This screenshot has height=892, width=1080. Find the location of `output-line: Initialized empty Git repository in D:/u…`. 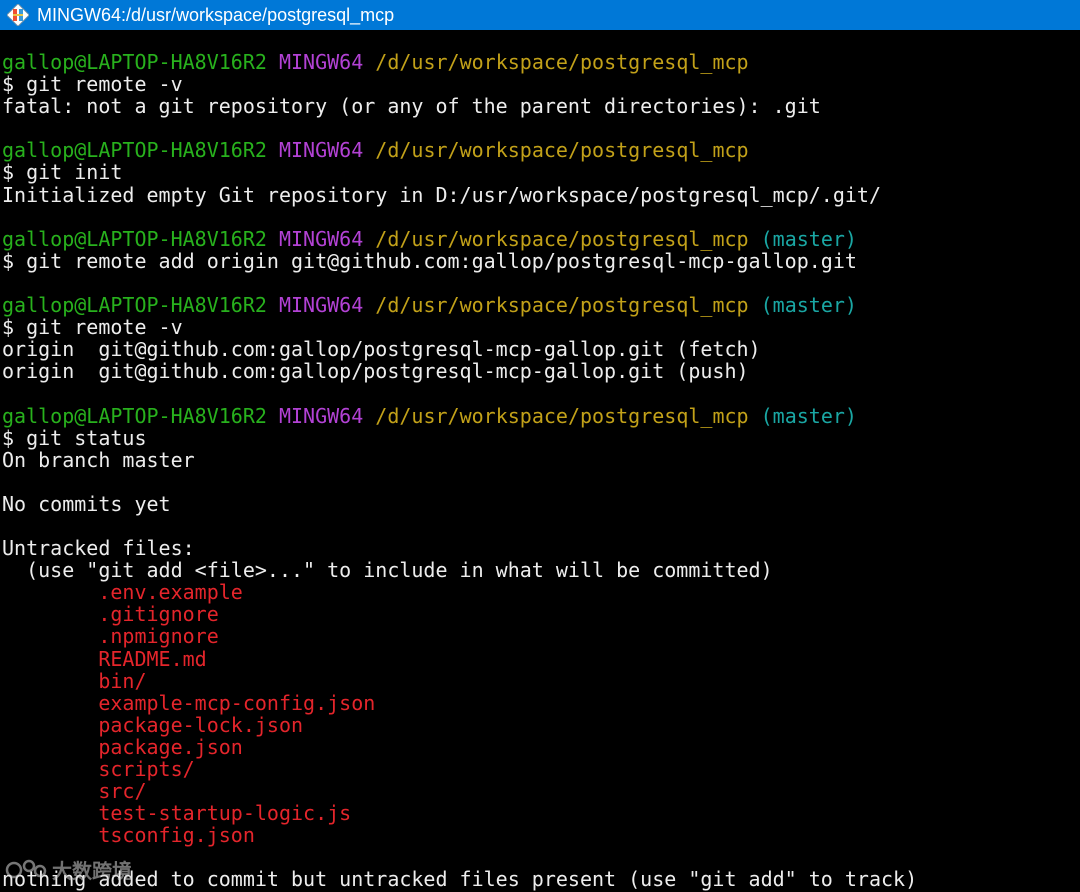

output-line: Initialized empty Git repository in D:/u… is located at coordinates (441, 194).